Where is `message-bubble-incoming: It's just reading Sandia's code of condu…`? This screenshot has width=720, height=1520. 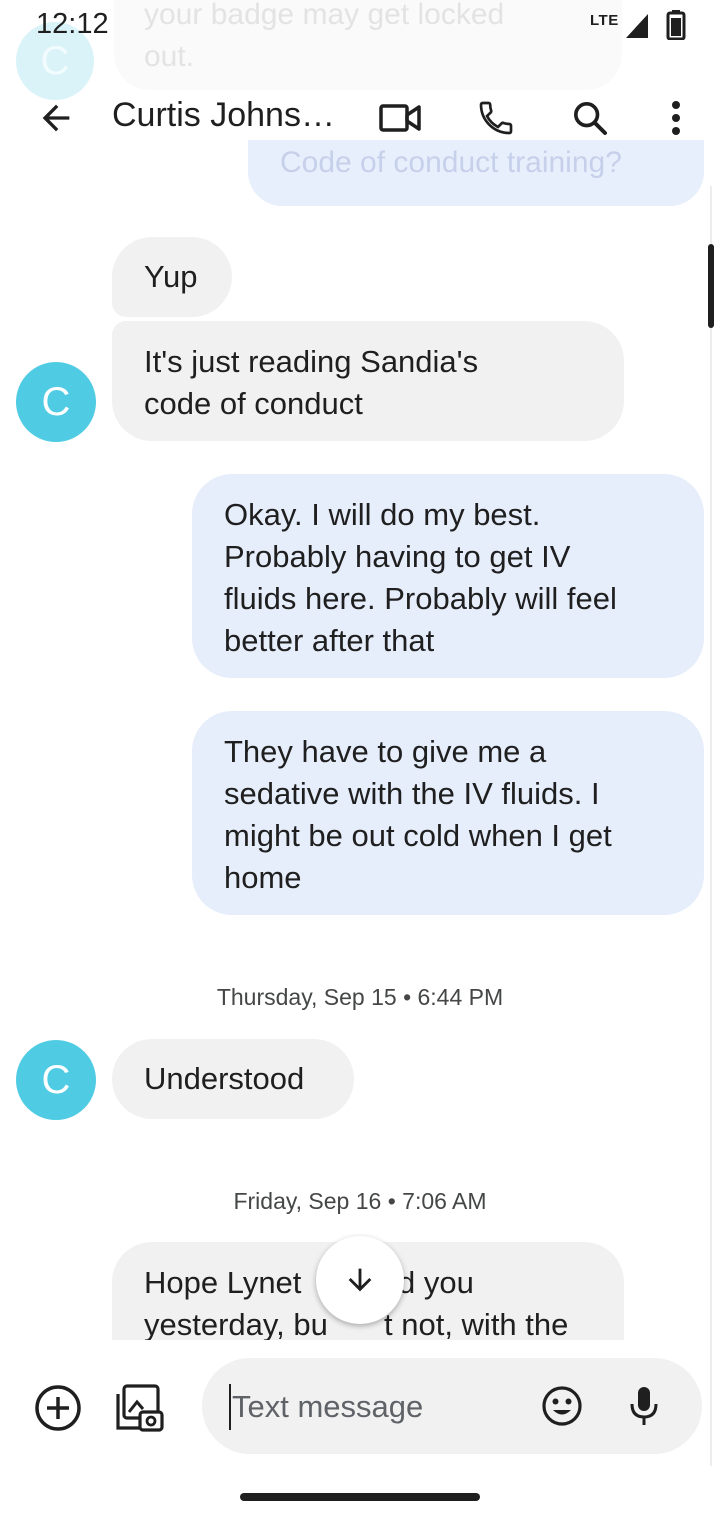 message-bubble-incoming: It's just reading Sandia's code of condu… is located at coordinates (368, 381).